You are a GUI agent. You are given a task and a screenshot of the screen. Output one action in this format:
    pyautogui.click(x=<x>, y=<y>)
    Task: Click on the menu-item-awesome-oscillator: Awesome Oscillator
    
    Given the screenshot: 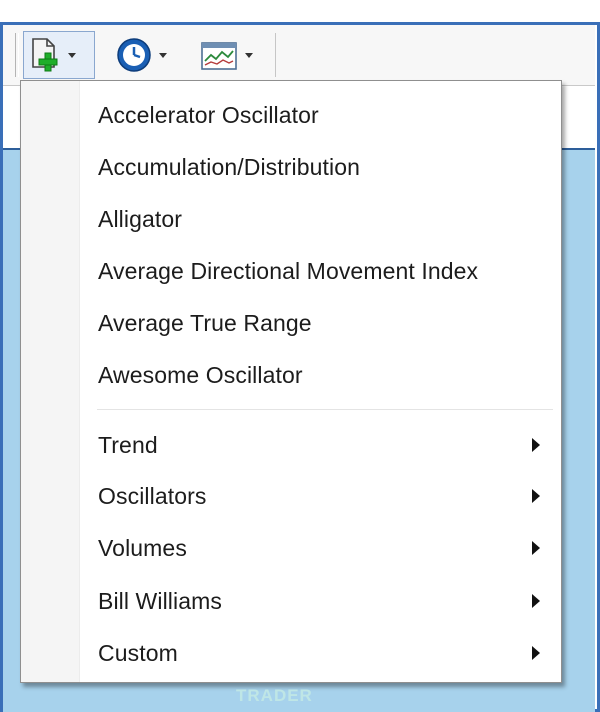 What is the action you would take?
    pyautogui.click(x=291, y=375)
    